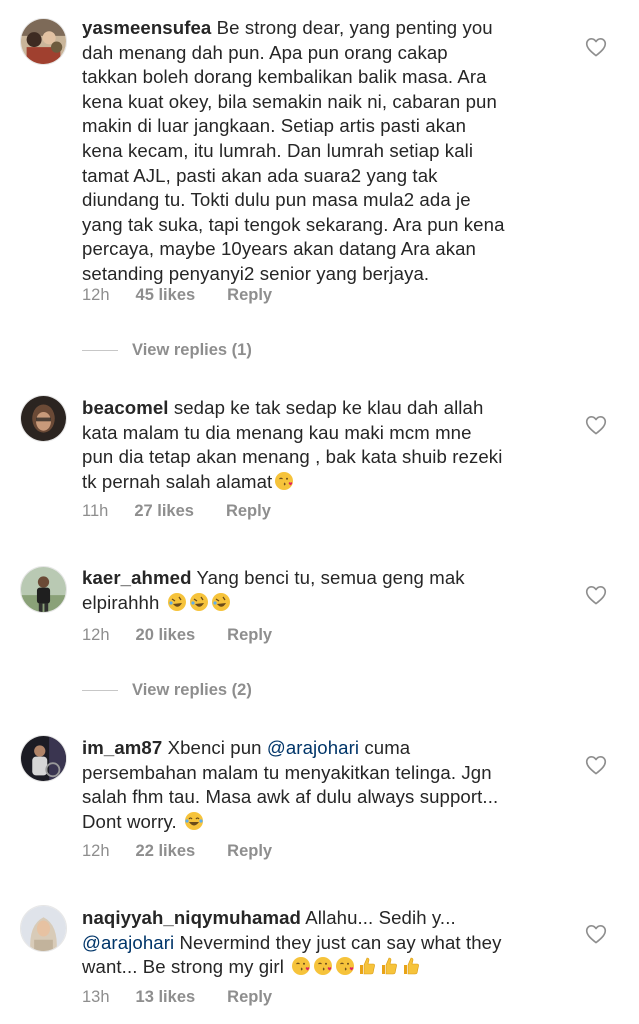 The image size is (639, 1024). I want to click on username: naqiyyah_niqymuhamad, so click(191, 917).